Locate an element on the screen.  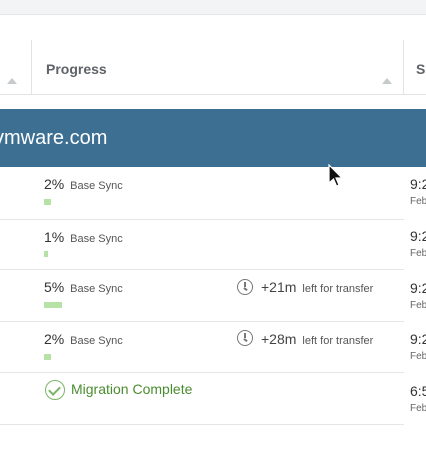
top-toolbar-strip is located at coordinates (213, 7).